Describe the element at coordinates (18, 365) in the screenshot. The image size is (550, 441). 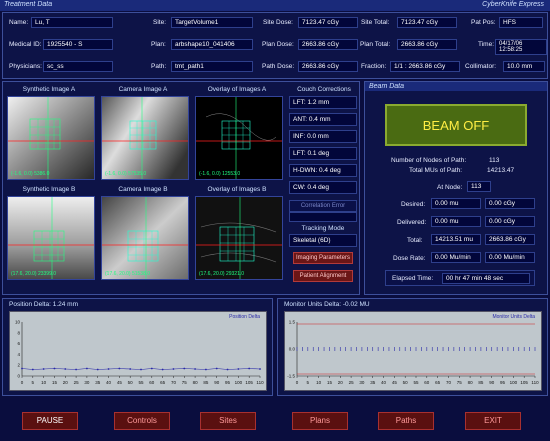
I see `y-tick-label: 2` at that location.